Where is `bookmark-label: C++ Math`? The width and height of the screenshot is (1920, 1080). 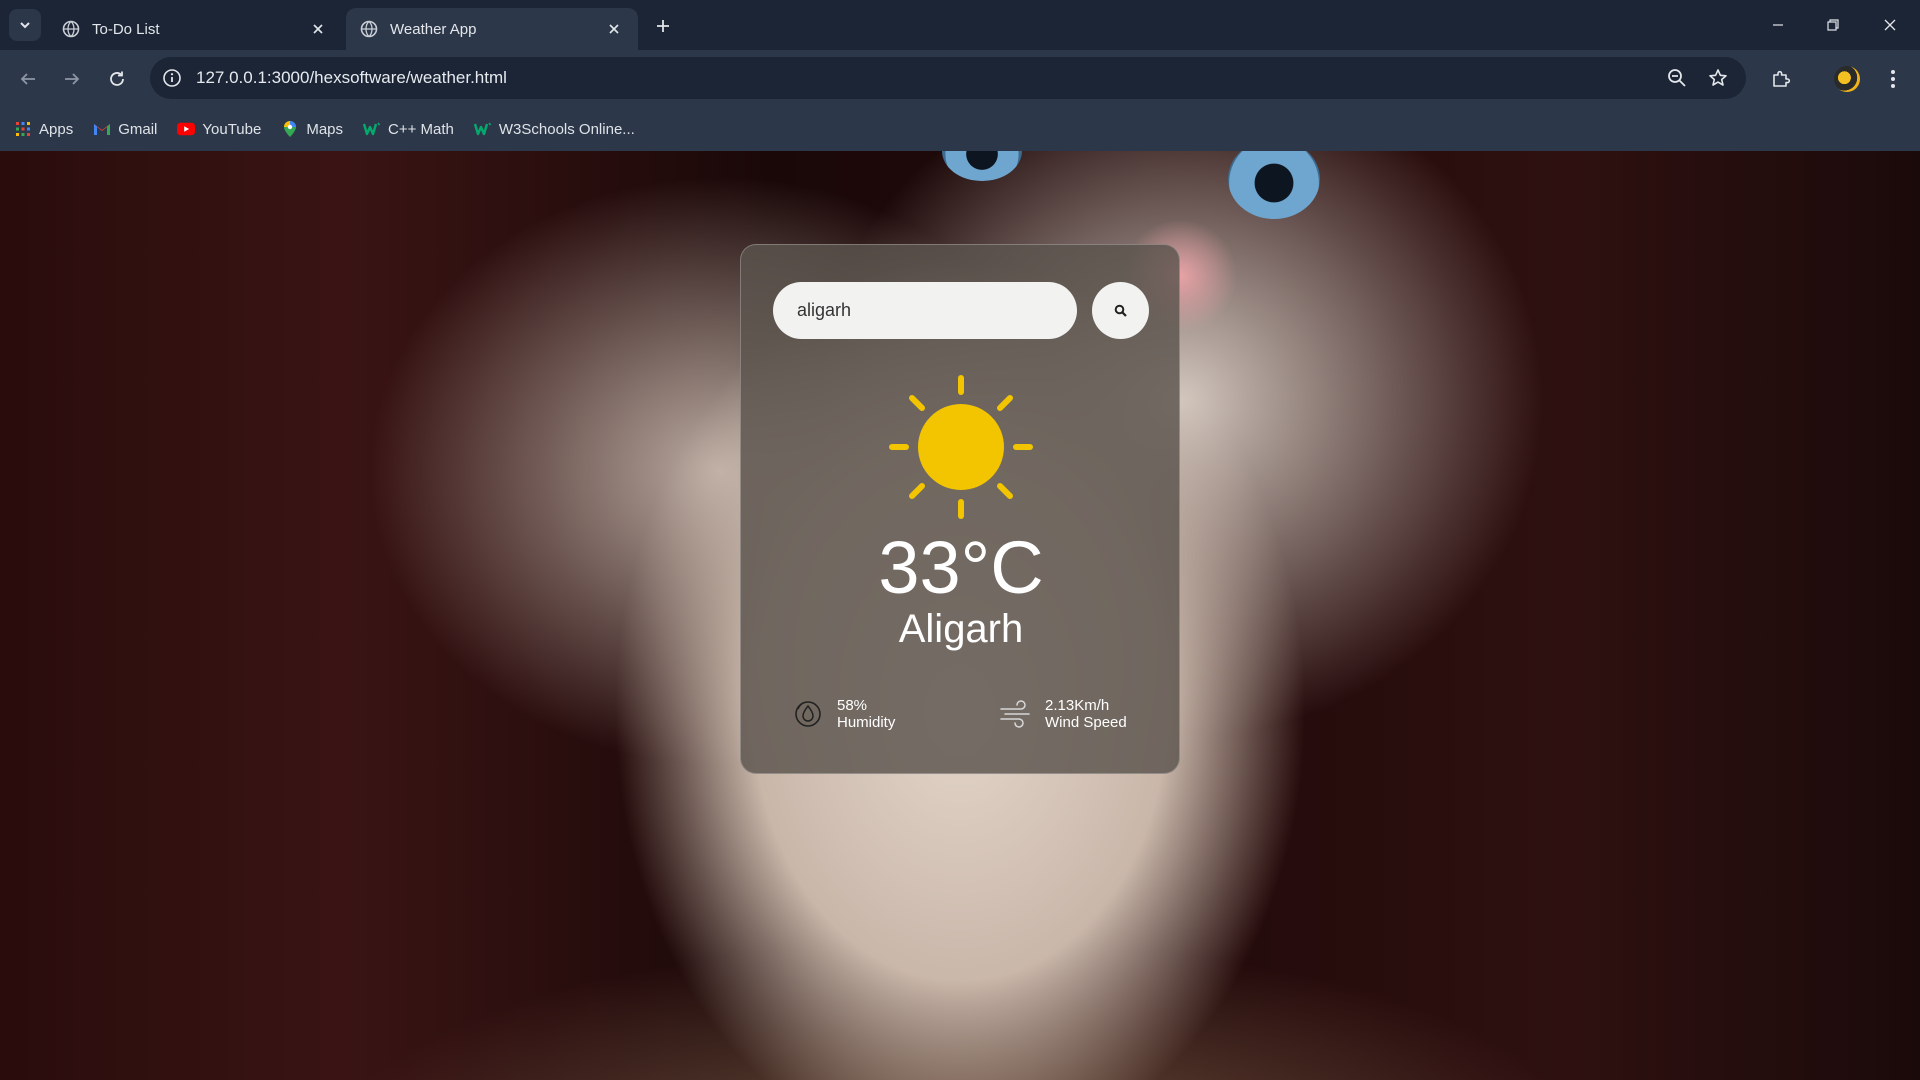
bookmark-label: C++ Math is located at coordinates (421, 129).